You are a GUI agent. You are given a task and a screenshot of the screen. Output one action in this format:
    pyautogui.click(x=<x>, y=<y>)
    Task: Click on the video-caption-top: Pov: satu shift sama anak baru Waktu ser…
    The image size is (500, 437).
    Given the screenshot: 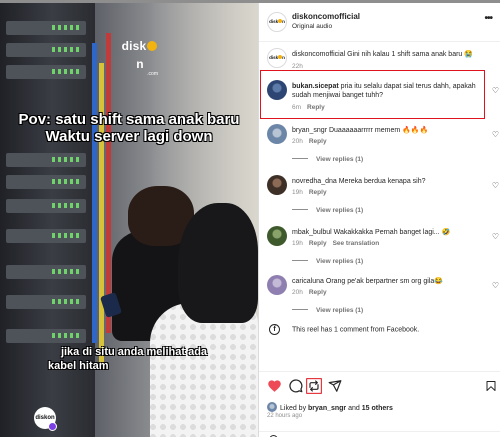 What is the action you would take?
    pyautogui.click(x=129, y=128)
    